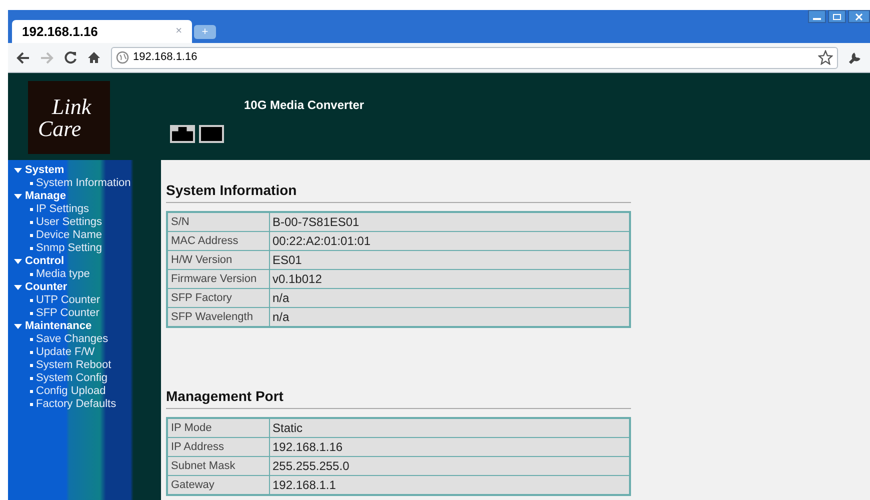 The image size is (870, 500). Describe the element at coordinates (182, 134) in the screenshot. I see `utp-port-icon` at that location.